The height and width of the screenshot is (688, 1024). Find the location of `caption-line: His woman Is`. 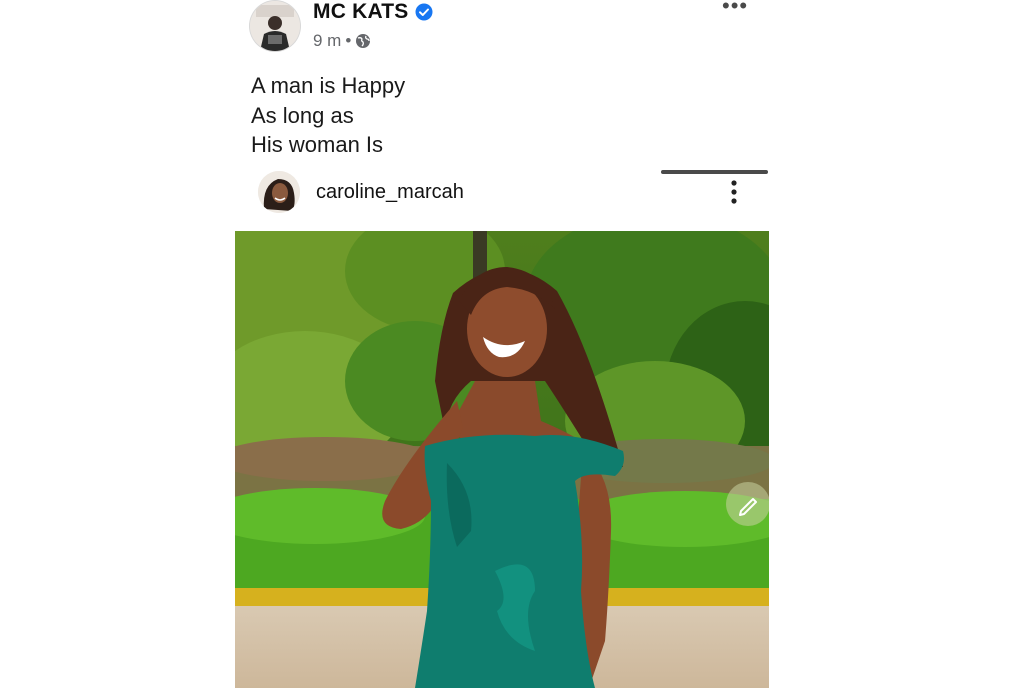

caption-line: His woman Is is located at coordinates (317, 144).